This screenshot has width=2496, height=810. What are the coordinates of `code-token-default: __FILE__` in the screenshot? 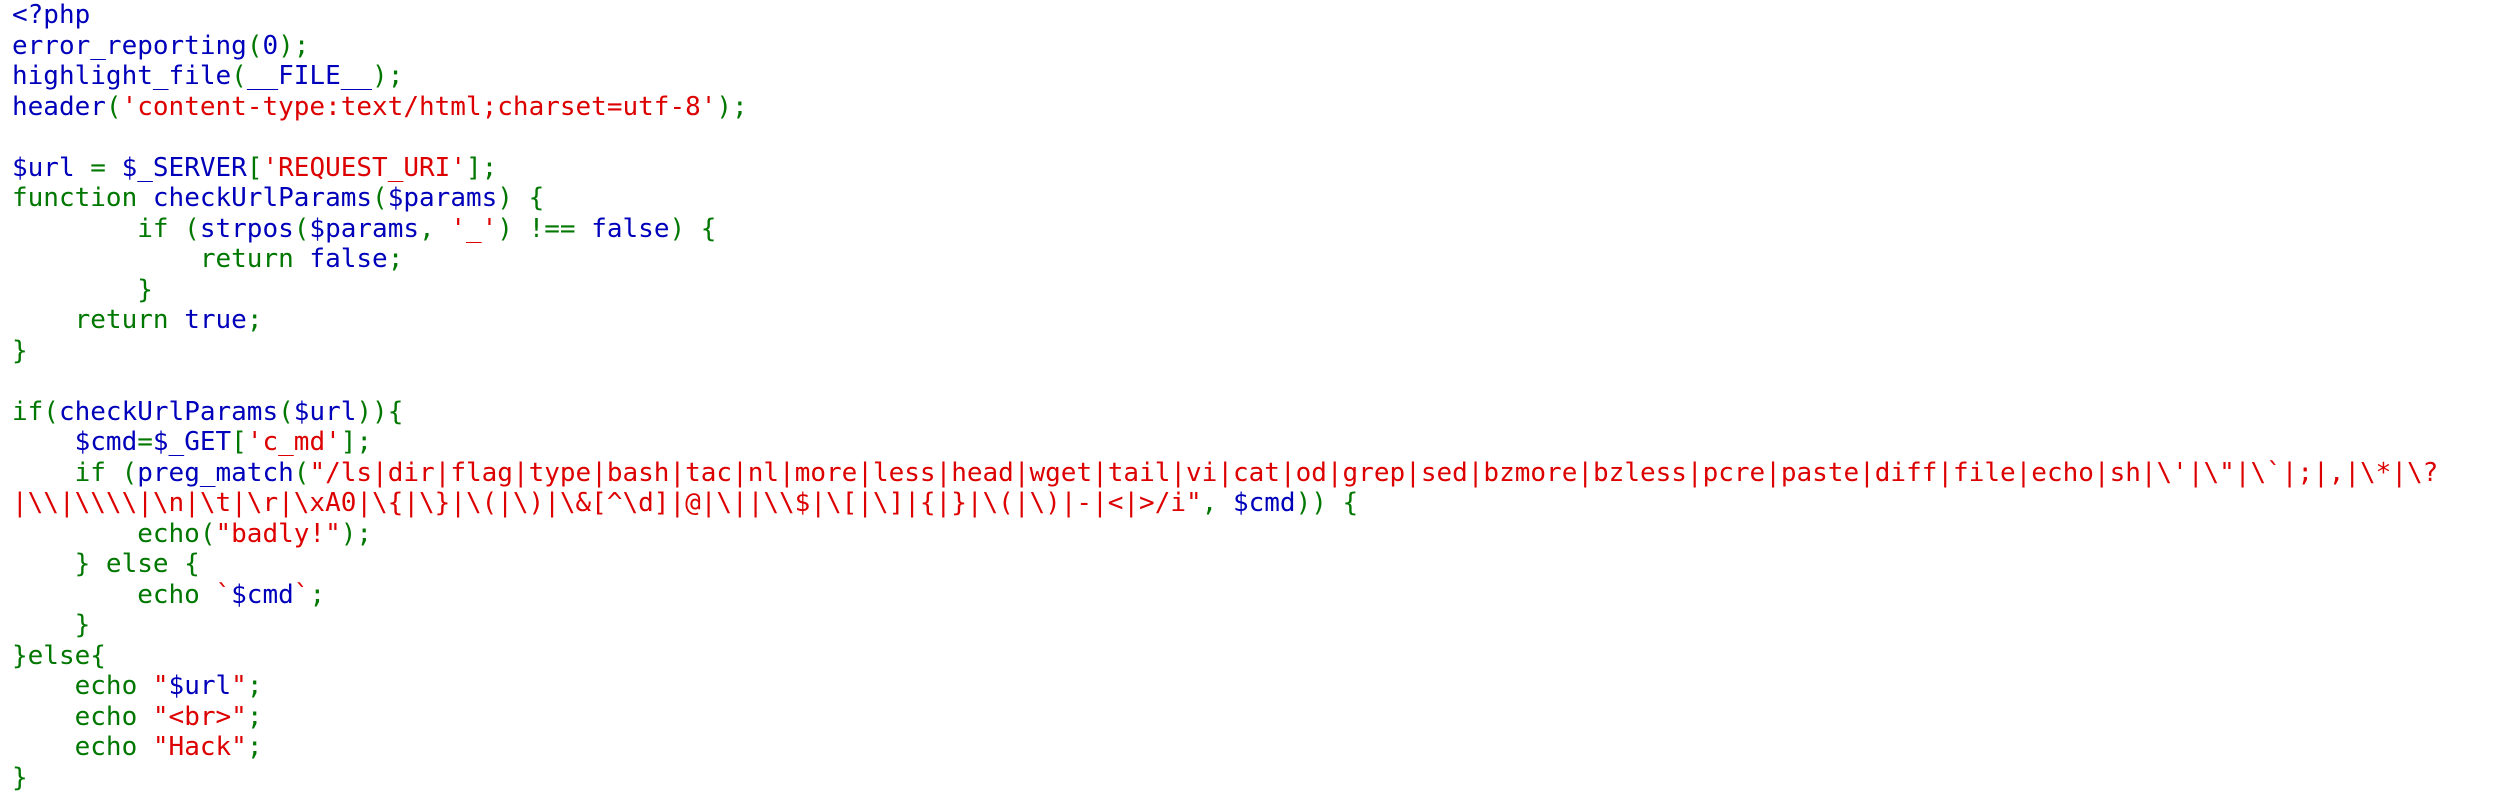 It's located at (309, 76).